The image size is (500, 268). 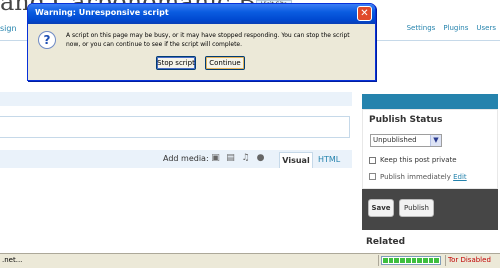 I want to click on tor-status: Tor Disabled, so click(x=469, y=260).